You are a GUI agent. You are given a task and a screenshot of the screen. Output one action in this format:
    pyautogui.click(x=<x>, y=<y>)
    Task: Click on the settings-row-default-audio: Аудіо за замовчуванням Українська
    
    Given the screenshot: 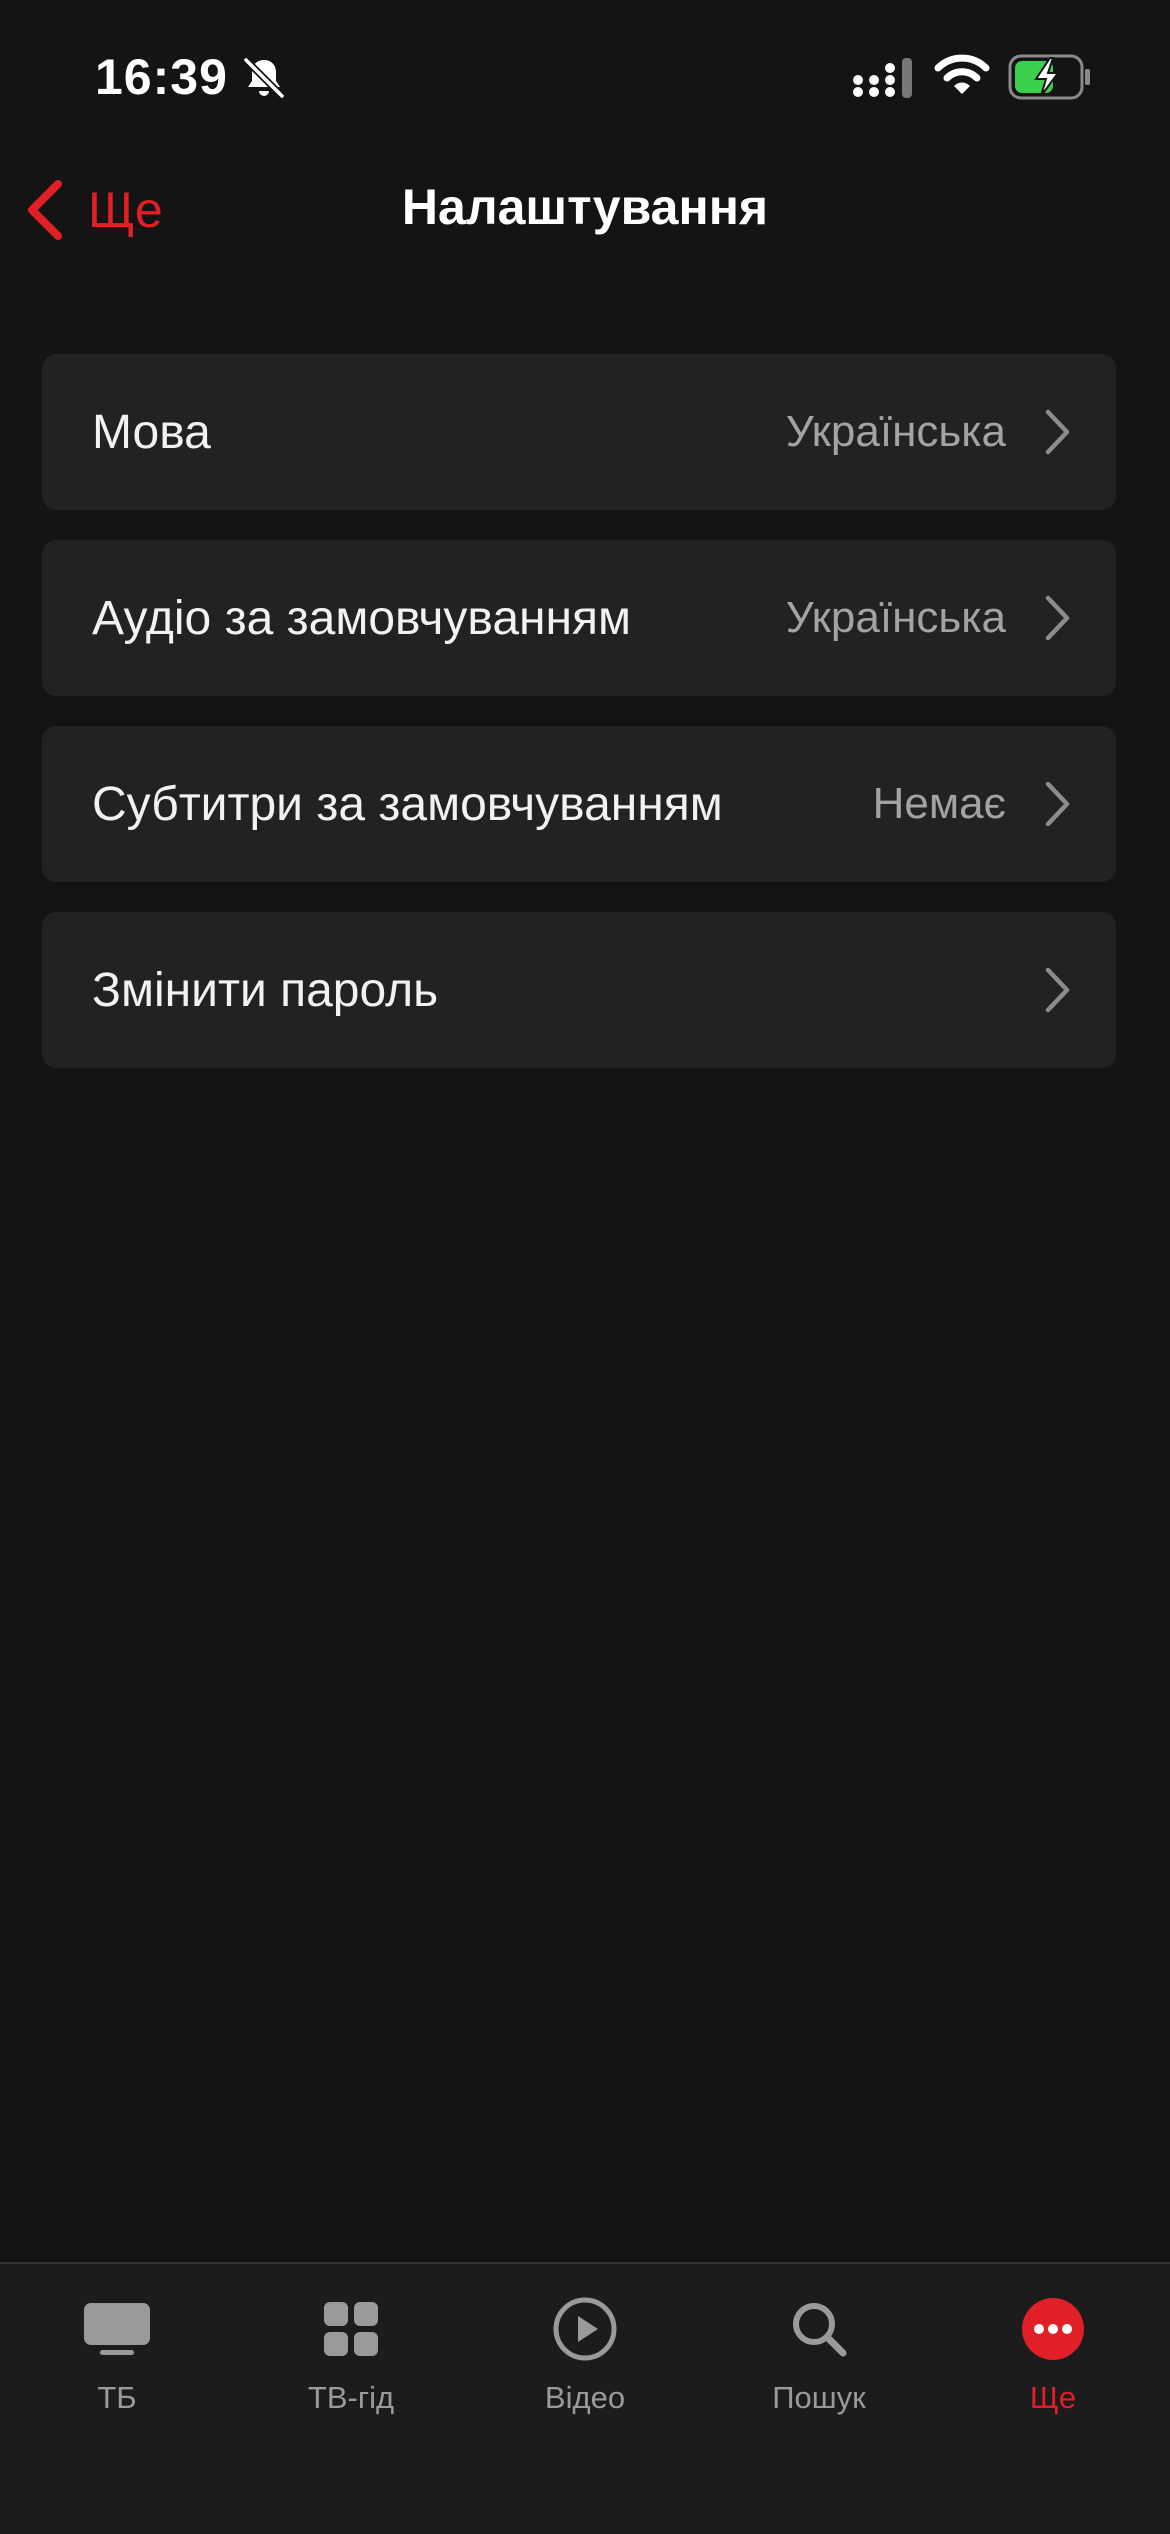 What is the action you would take?
    pyautogui.click(x=579, y=618)
    